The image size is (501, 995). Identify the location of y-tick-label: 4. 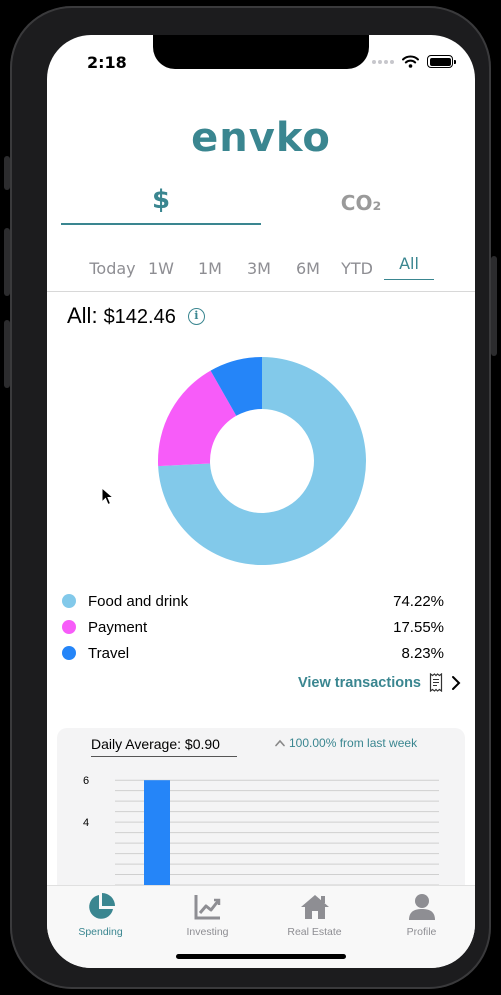
(86, 823).